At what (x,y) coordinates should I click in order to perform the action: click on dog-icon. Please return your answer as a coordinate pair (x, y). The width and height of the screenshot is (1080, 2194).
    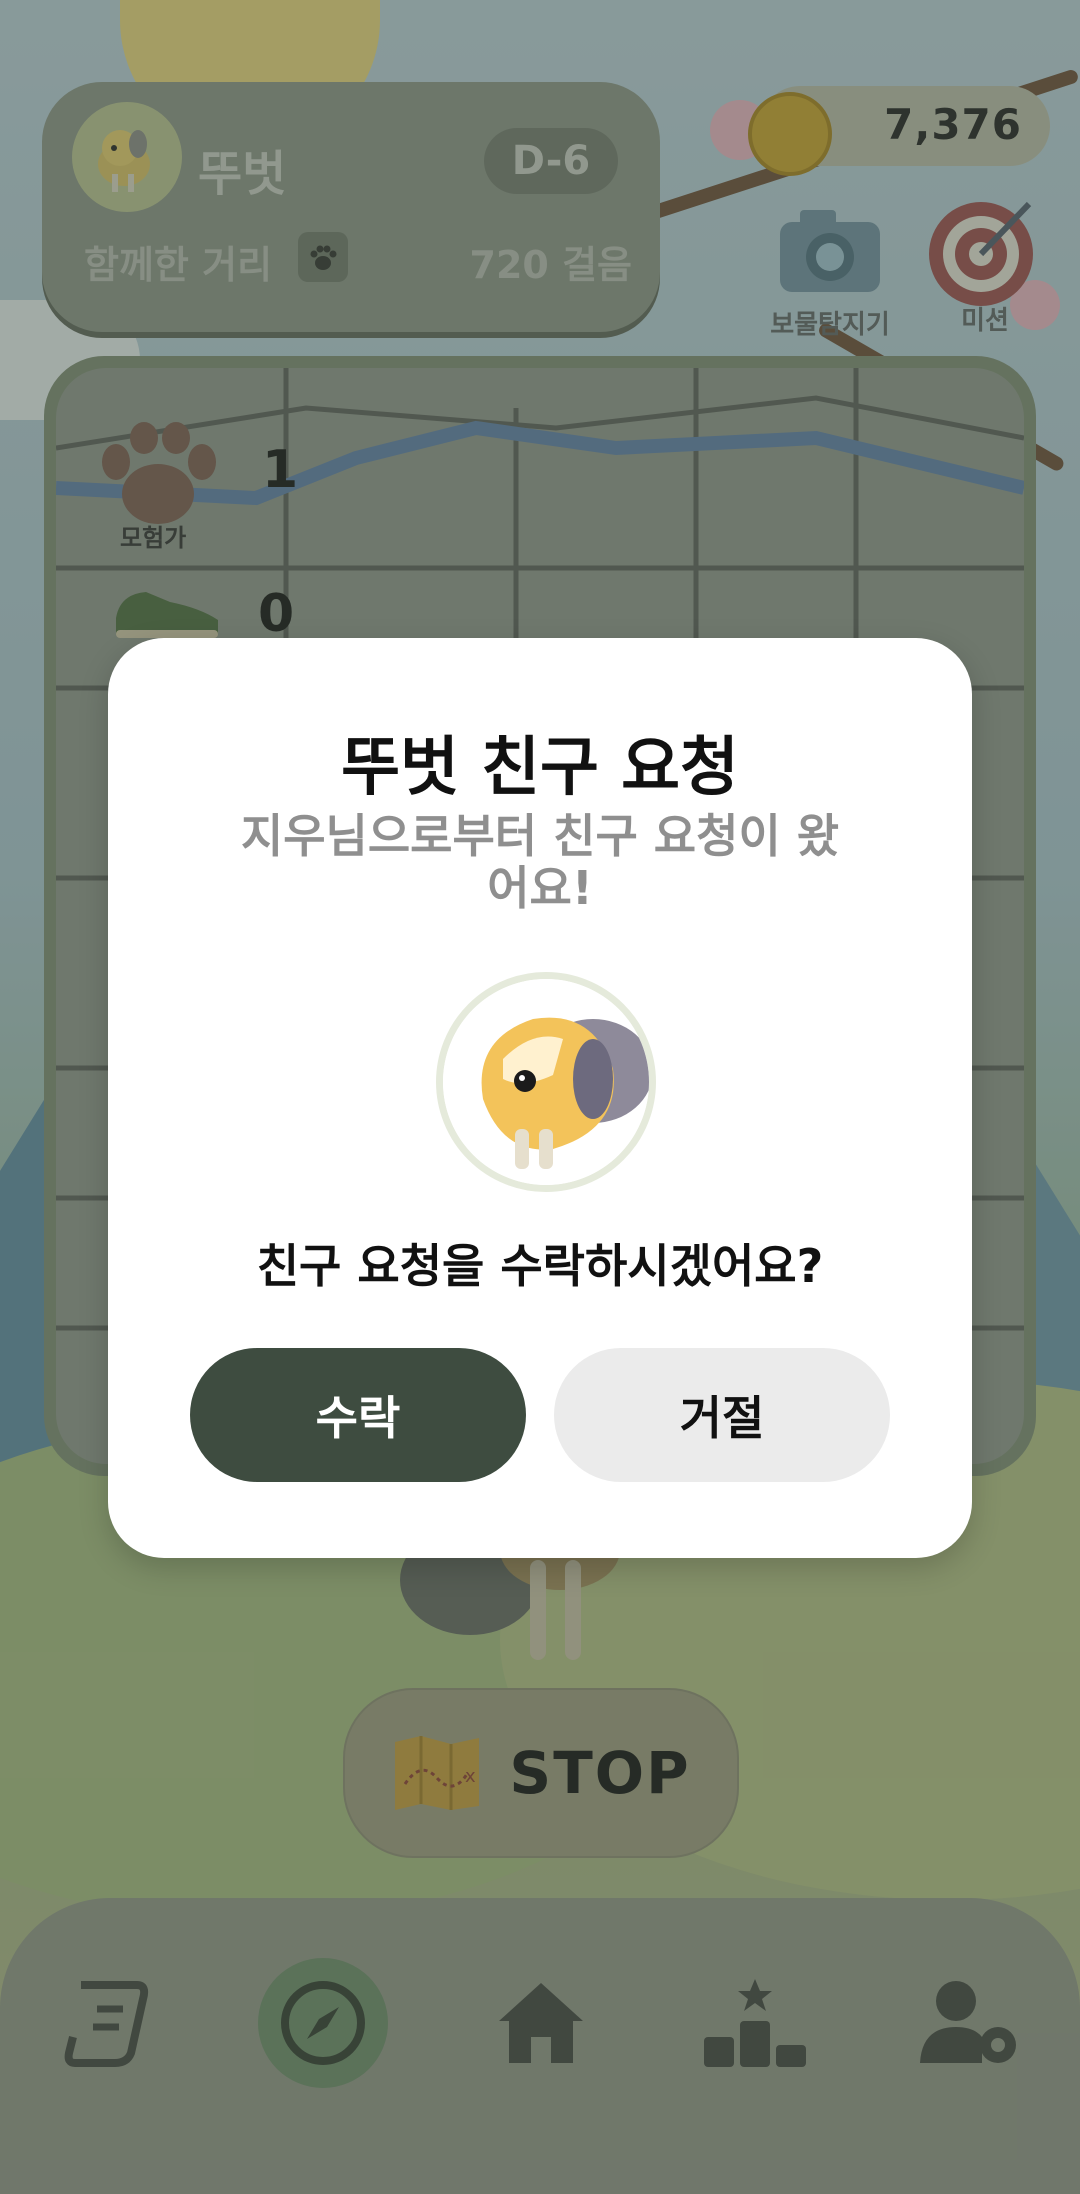
    Looking at the image, I should click on (546, 1082).